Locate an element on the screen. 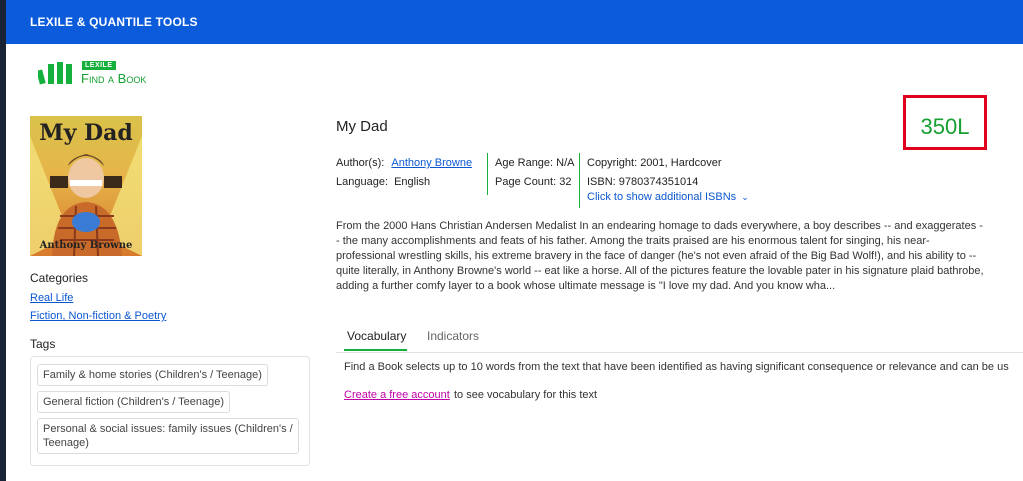 Image resolution: width=1023 pixels, height=481 pixels. create-account-link: Create a free account is located at coordinates (397, 395).